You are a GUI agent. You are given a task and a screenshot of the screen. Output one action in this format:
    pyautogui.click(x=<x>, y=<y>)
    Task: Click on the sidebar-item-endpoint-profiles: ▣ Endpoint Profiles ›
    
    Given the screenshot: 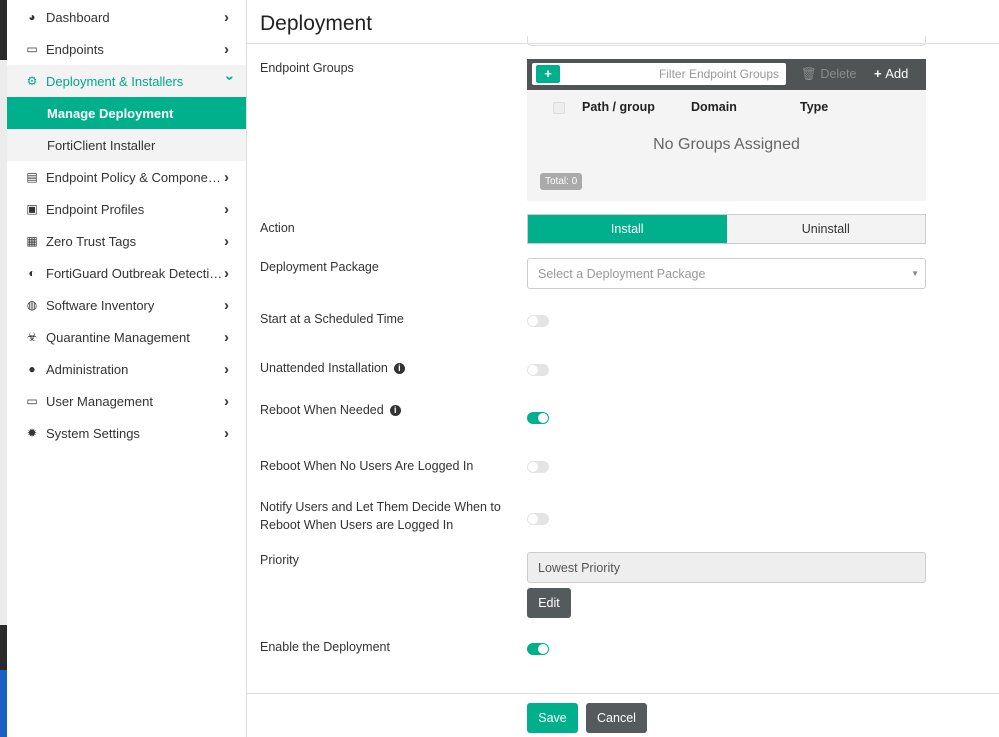 What is the action you would take?
    pyautogui.click(x=126, y=209)
    